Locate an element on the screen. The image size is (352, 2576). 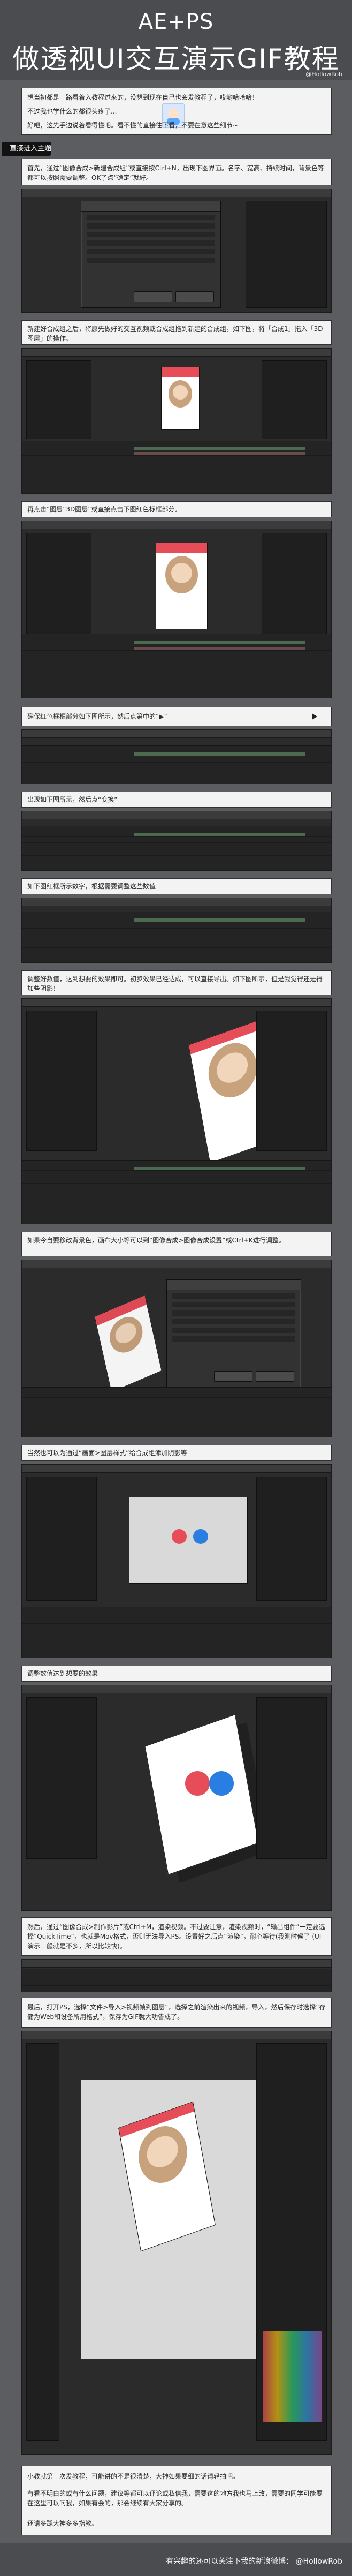
layer-style-preview is located at coordinates (188, 1540).